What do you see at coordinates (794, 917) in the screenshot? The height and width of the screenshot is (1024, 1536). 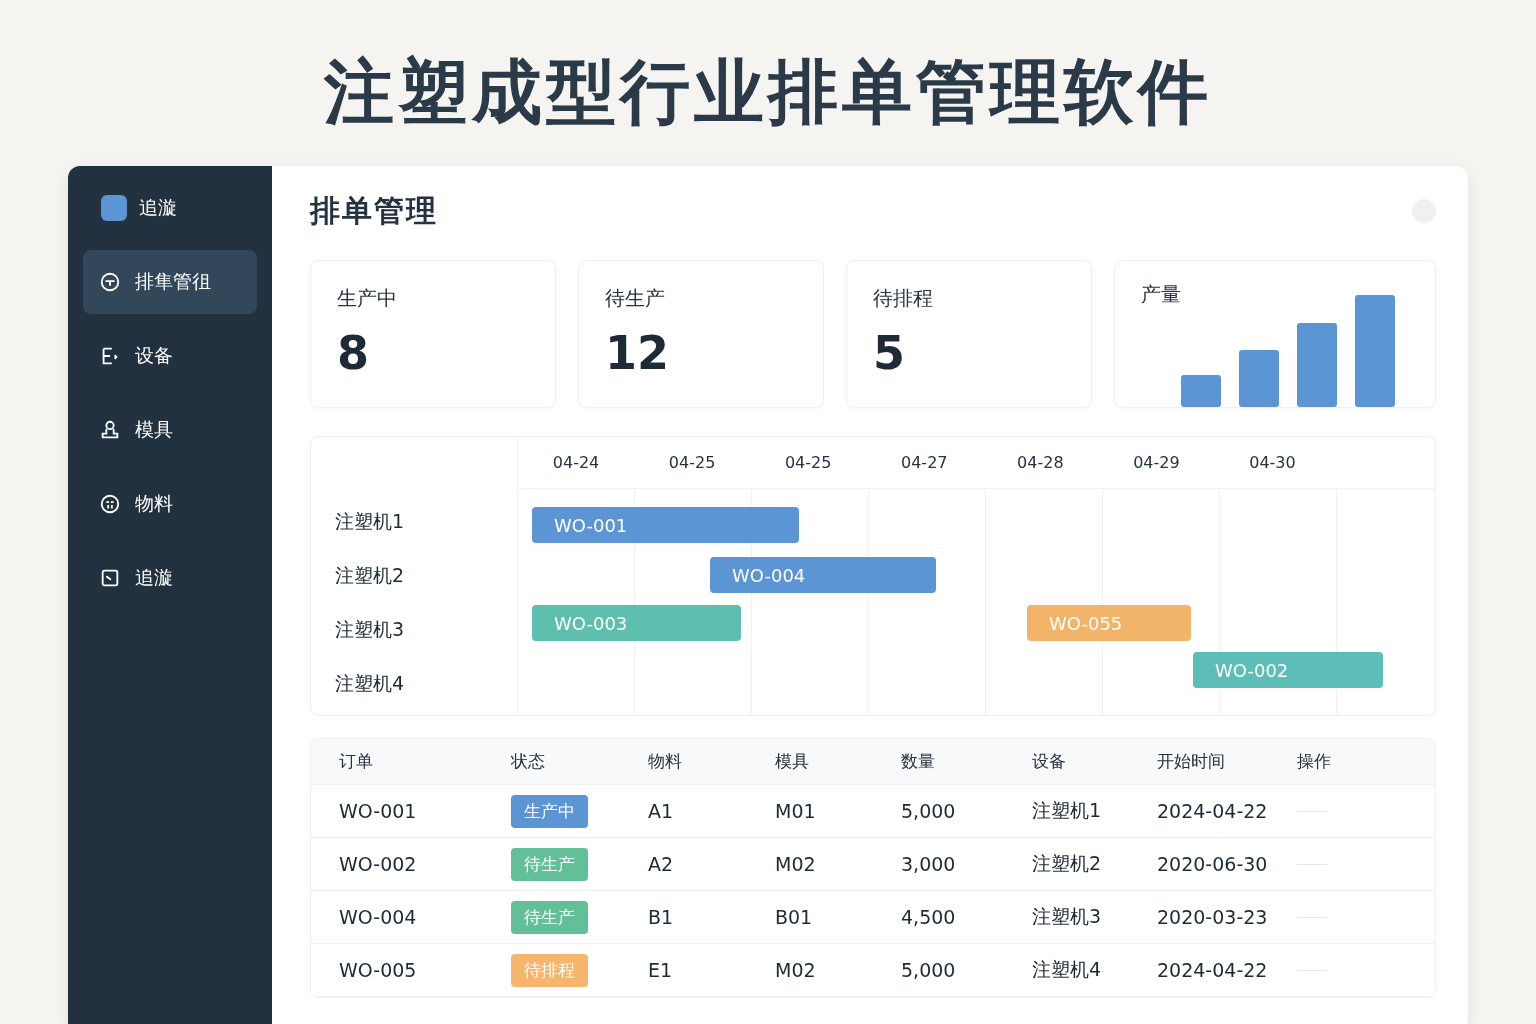 I see `table-cell-text: B01` at bounding box center [794, 917].